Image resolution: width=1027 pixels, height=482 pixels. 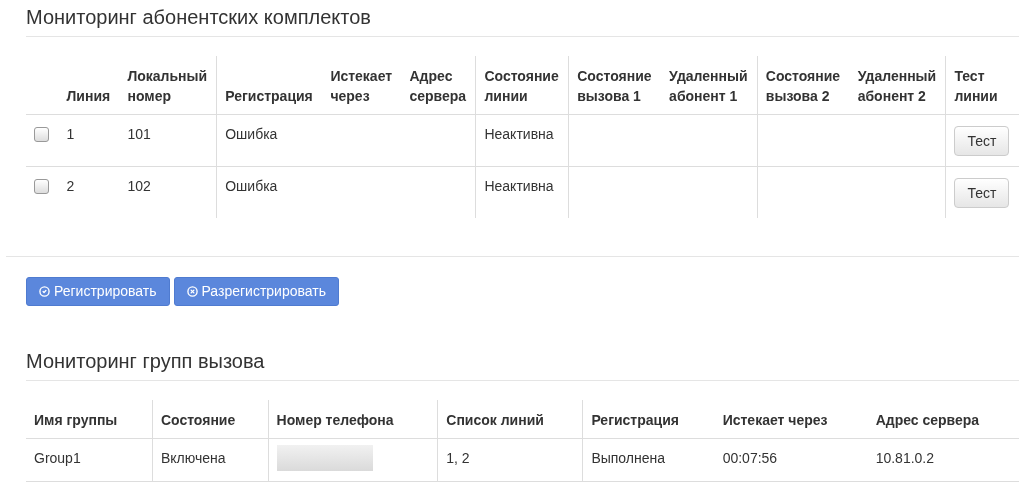 I want to click on column-header: Локальный номер, so click(x=168, y=85).